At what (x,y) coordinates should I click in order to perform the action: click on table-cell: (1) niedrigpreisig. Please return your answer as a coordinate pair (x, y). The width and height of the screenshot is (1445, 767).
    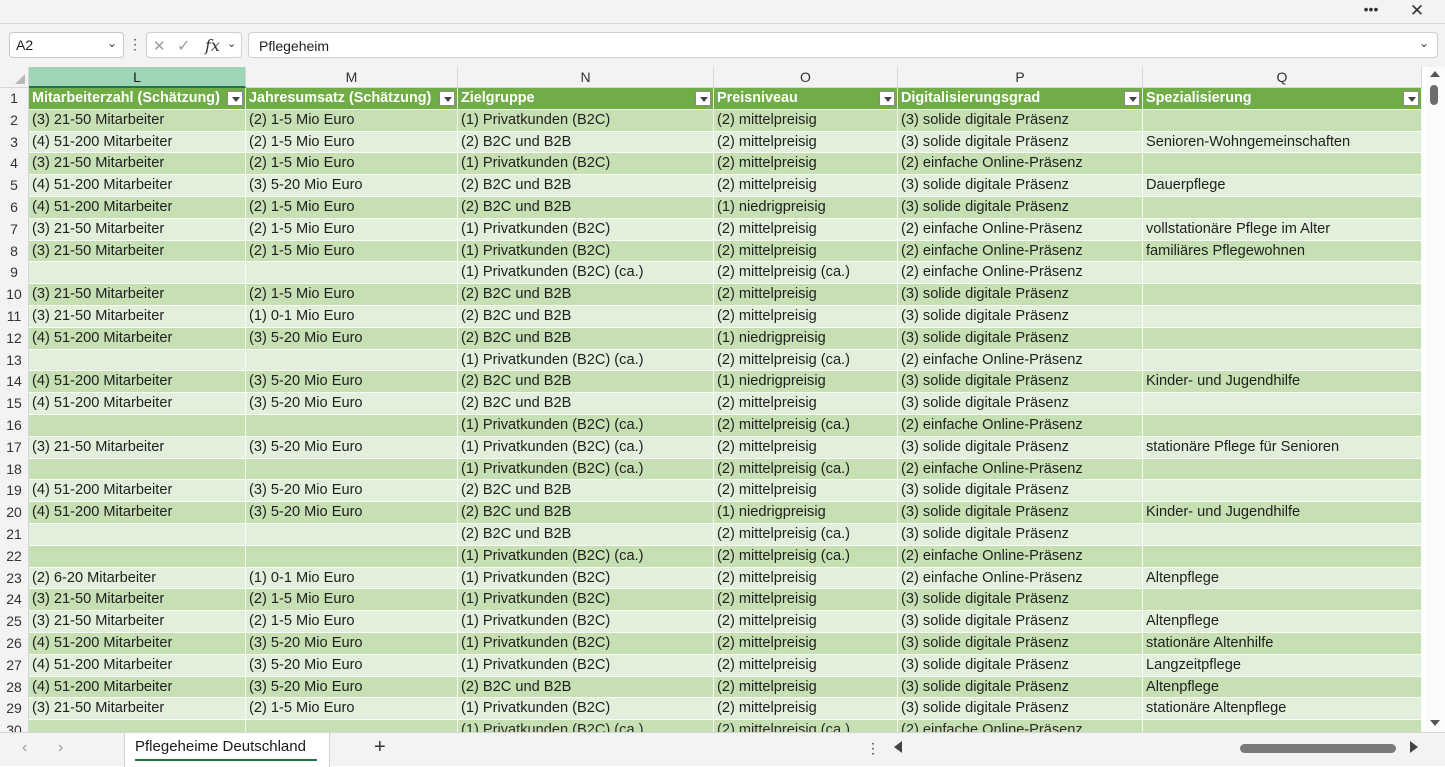
    Looking at the image, I should click on (806, 382).